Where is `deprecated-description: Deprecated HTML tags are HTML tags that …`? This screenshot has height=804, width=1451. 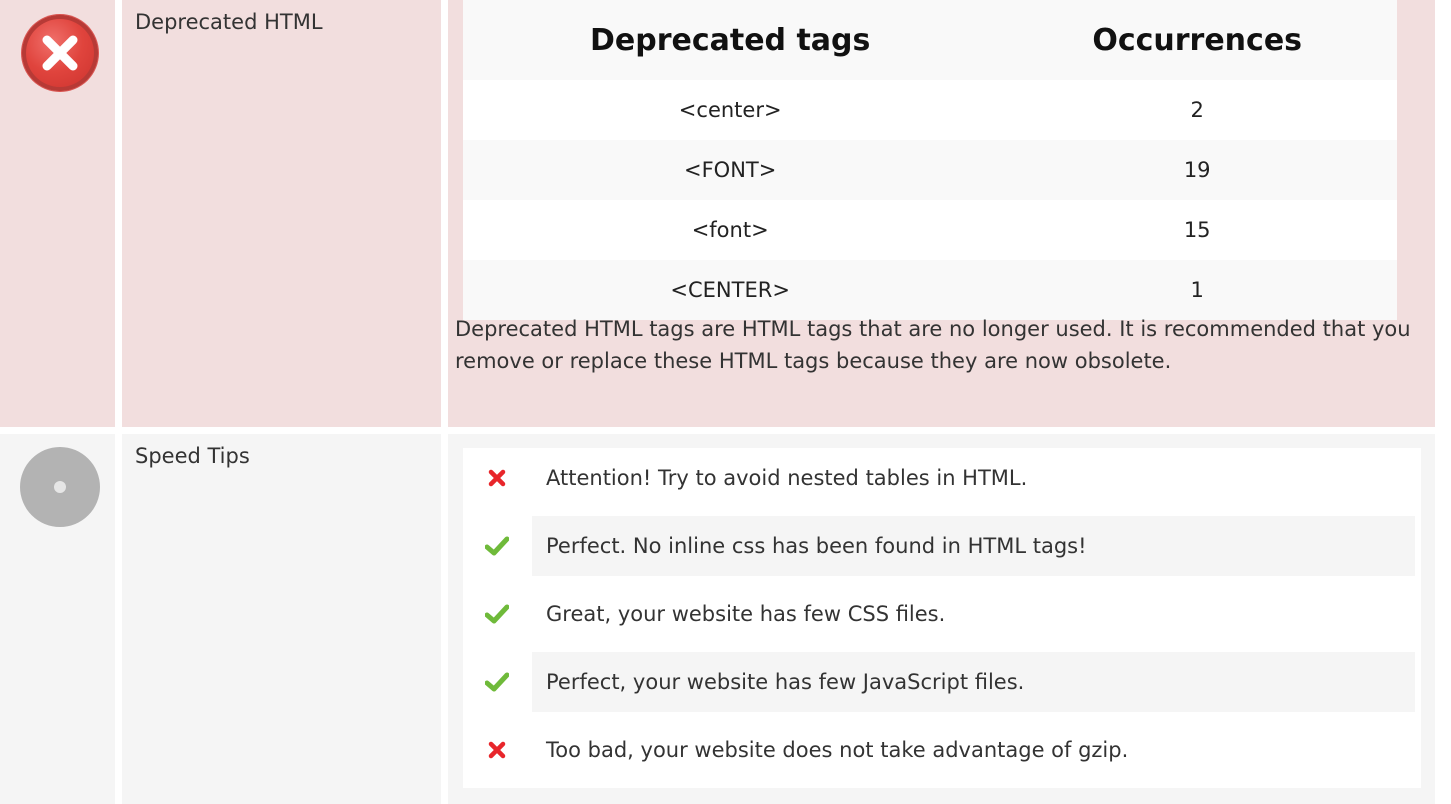 deprecated-description: Deprecated HTML tags are HTML tags that … is located at coordinates (933, 345).